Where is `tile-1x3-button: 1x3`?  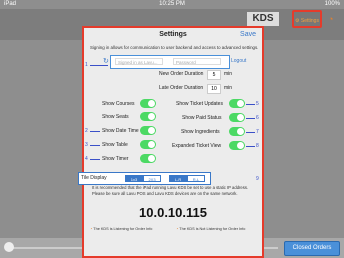 tile-1x3-button: 1x3 is located at coordinates (134, 178).